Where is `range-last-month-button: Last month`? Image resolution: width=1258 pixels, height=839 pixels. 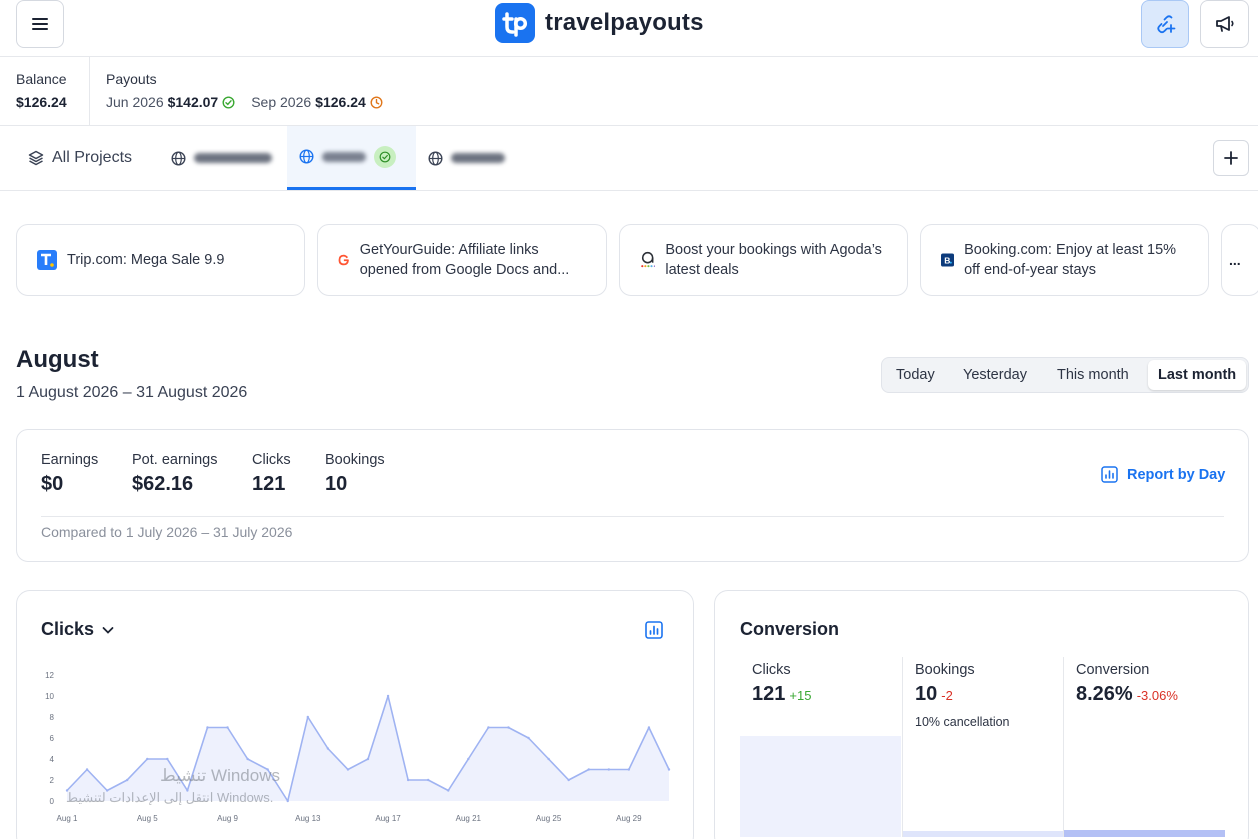
range-last-month-button: Last month is located at coordinates (1197, 375).